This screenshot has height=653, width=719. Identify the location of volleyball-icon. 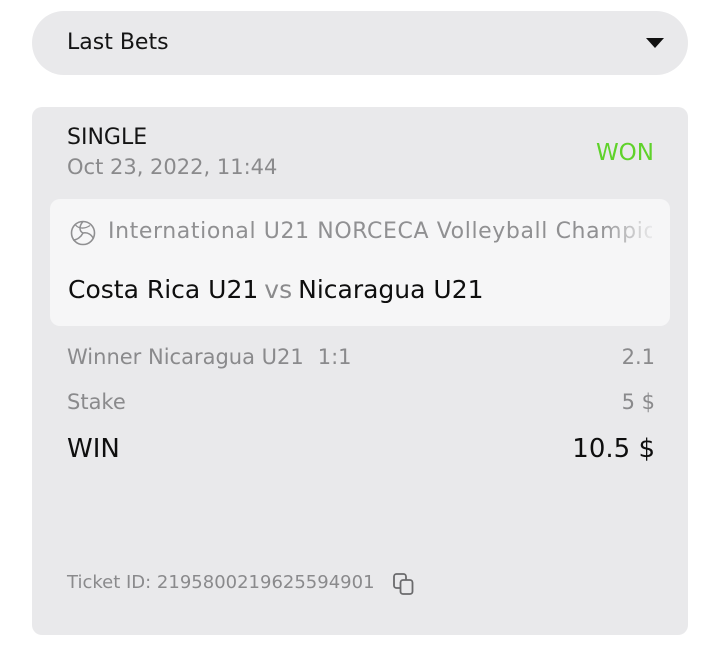
(83, 233).